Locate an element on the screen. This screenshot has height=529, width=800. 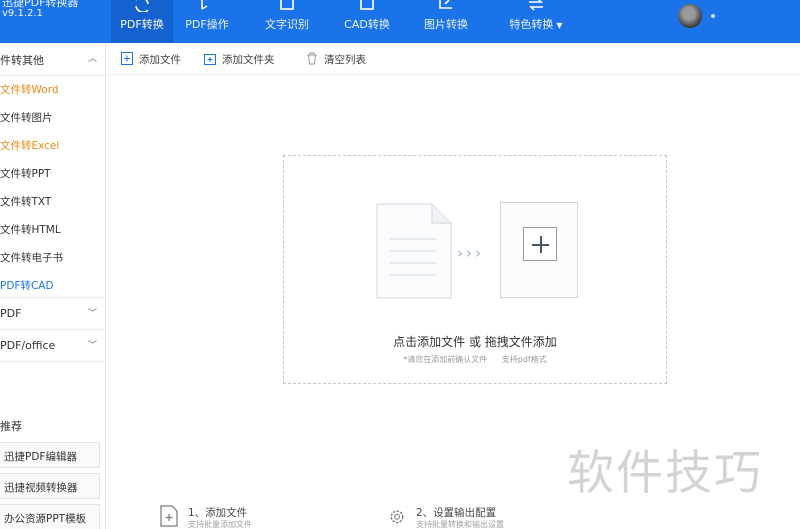
sidebar-item-to-word: 文件转Word is located at coordinates (53, 89).